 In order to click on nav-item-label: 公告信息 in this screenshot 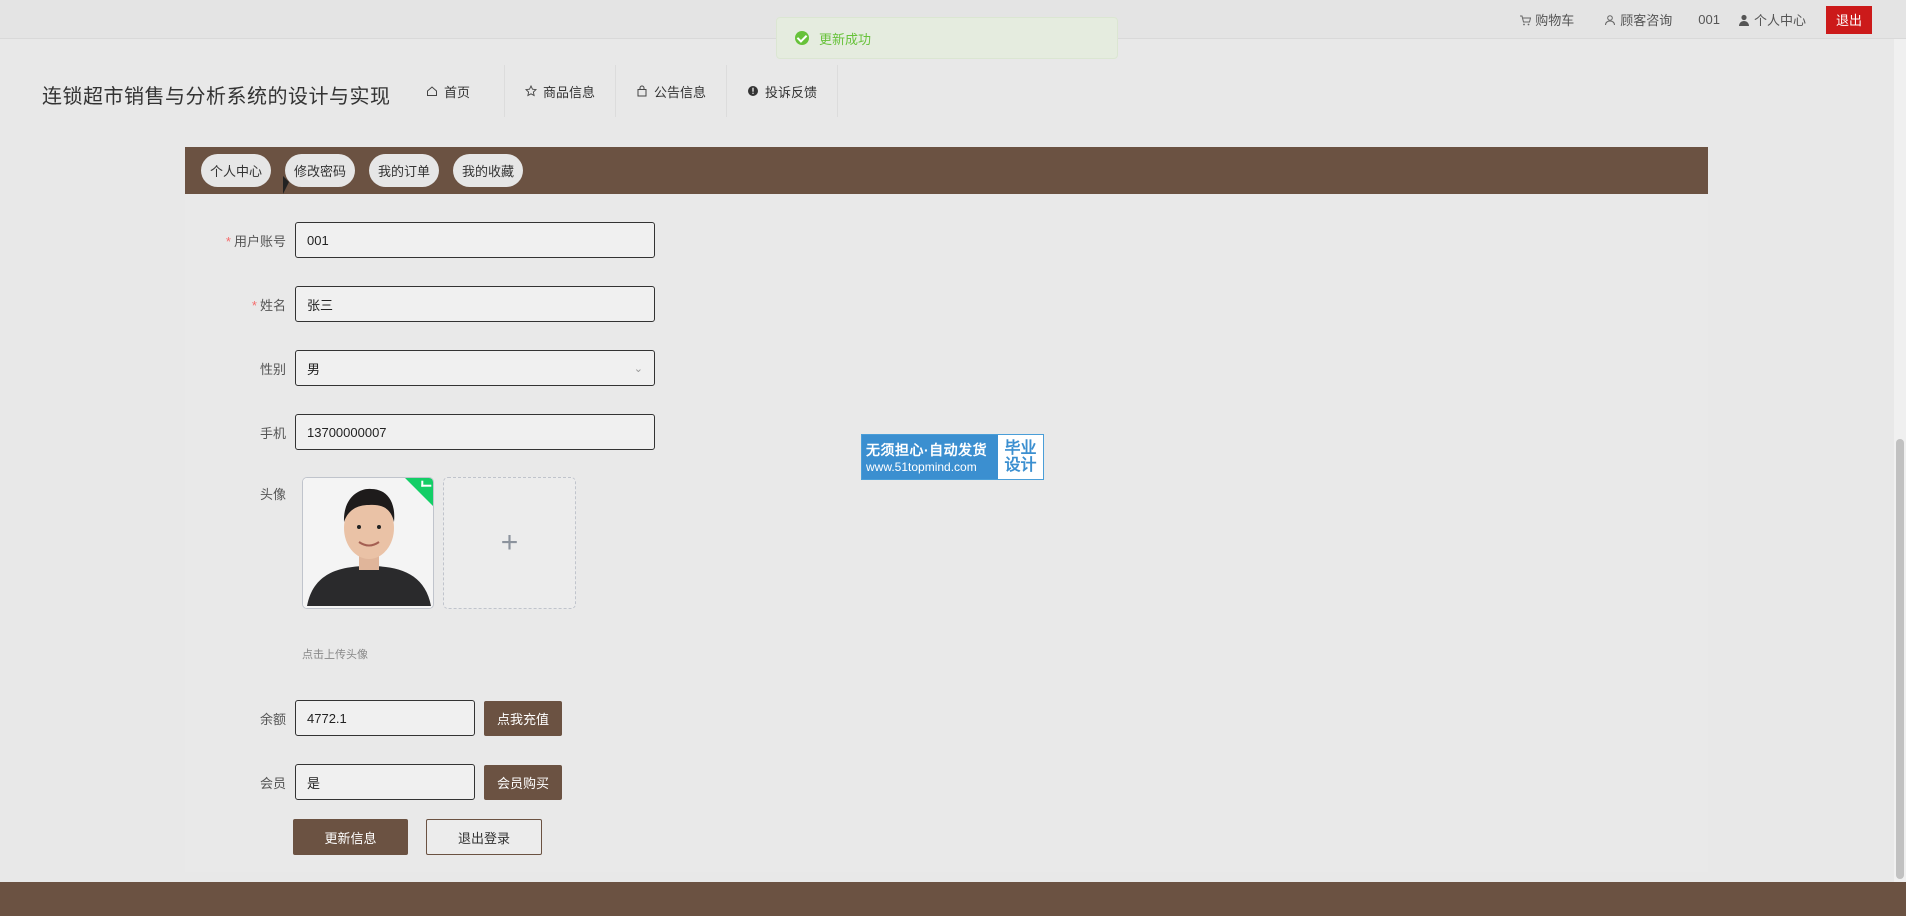, I will do `click(680, 92)`.